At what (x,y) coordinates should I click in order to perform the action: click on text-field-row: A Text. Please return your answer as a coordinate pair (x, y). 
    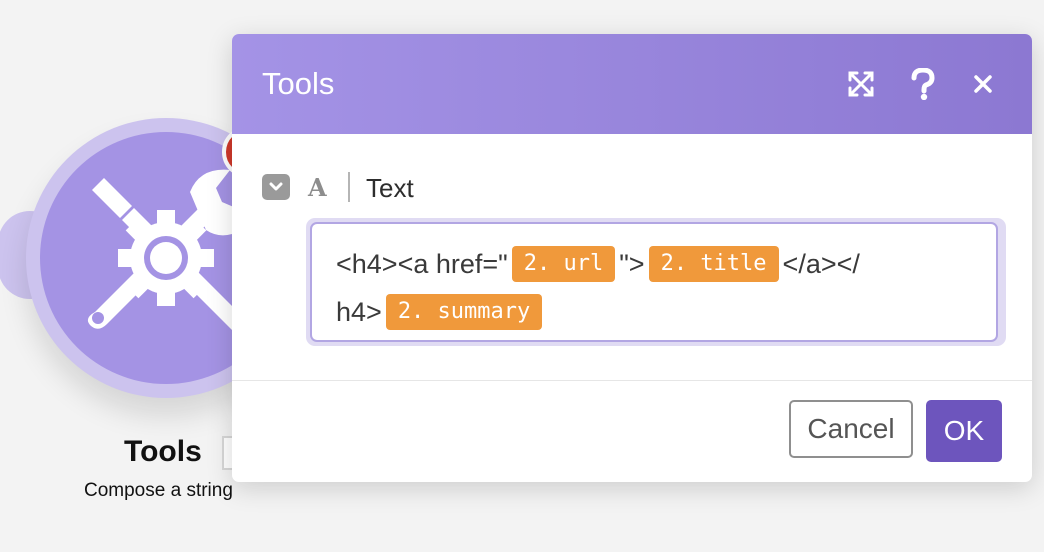
    Looking at the image, I should click on (632, 188).